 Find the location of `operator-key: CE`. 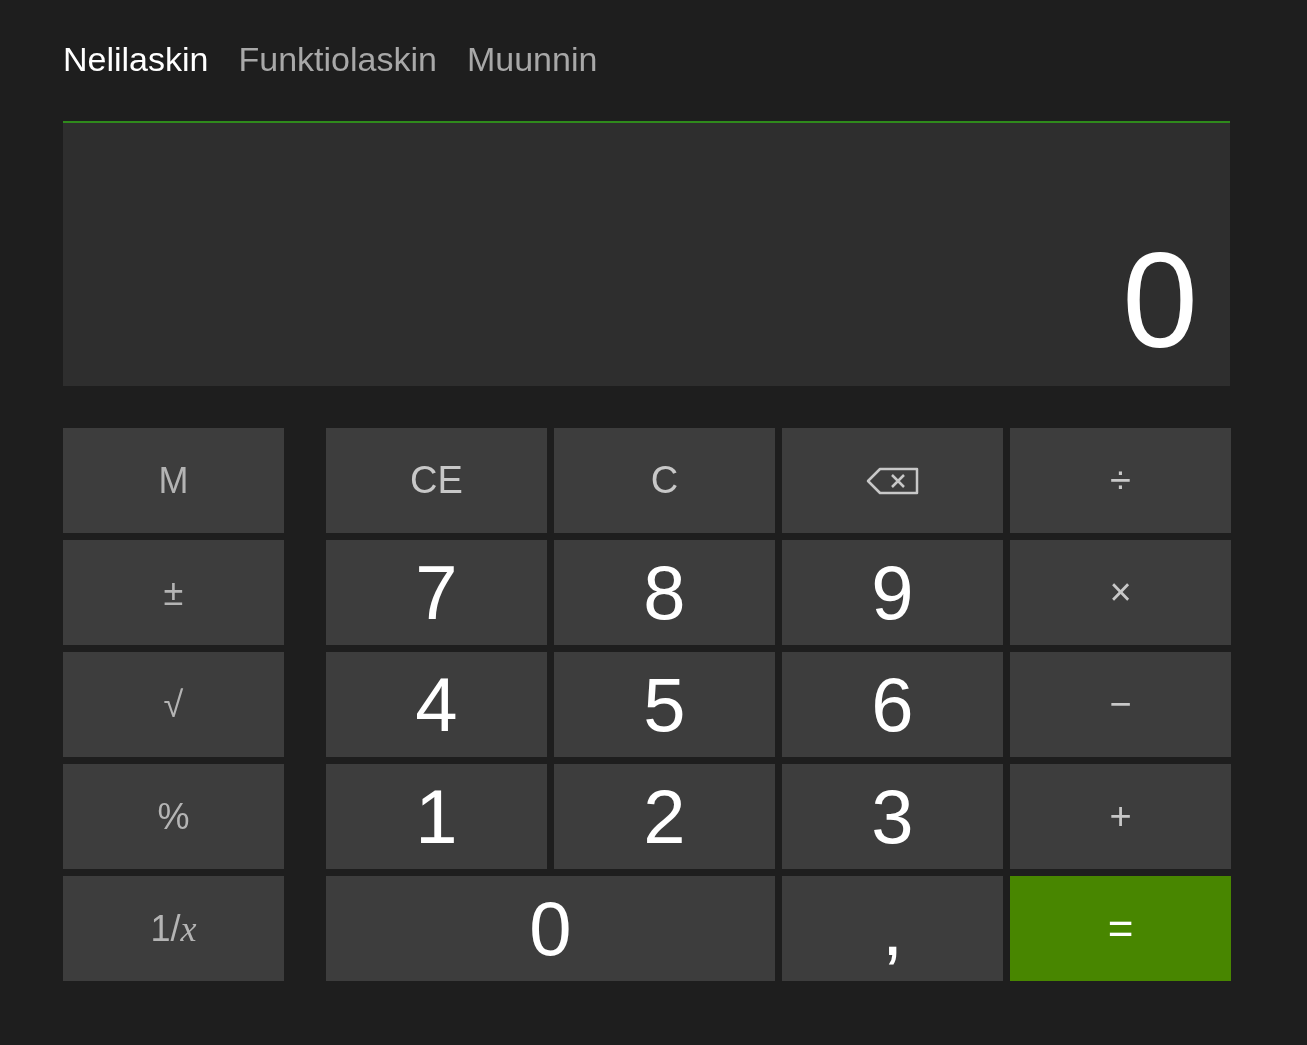

operator-key: CE is located at coordinates (436, 480).